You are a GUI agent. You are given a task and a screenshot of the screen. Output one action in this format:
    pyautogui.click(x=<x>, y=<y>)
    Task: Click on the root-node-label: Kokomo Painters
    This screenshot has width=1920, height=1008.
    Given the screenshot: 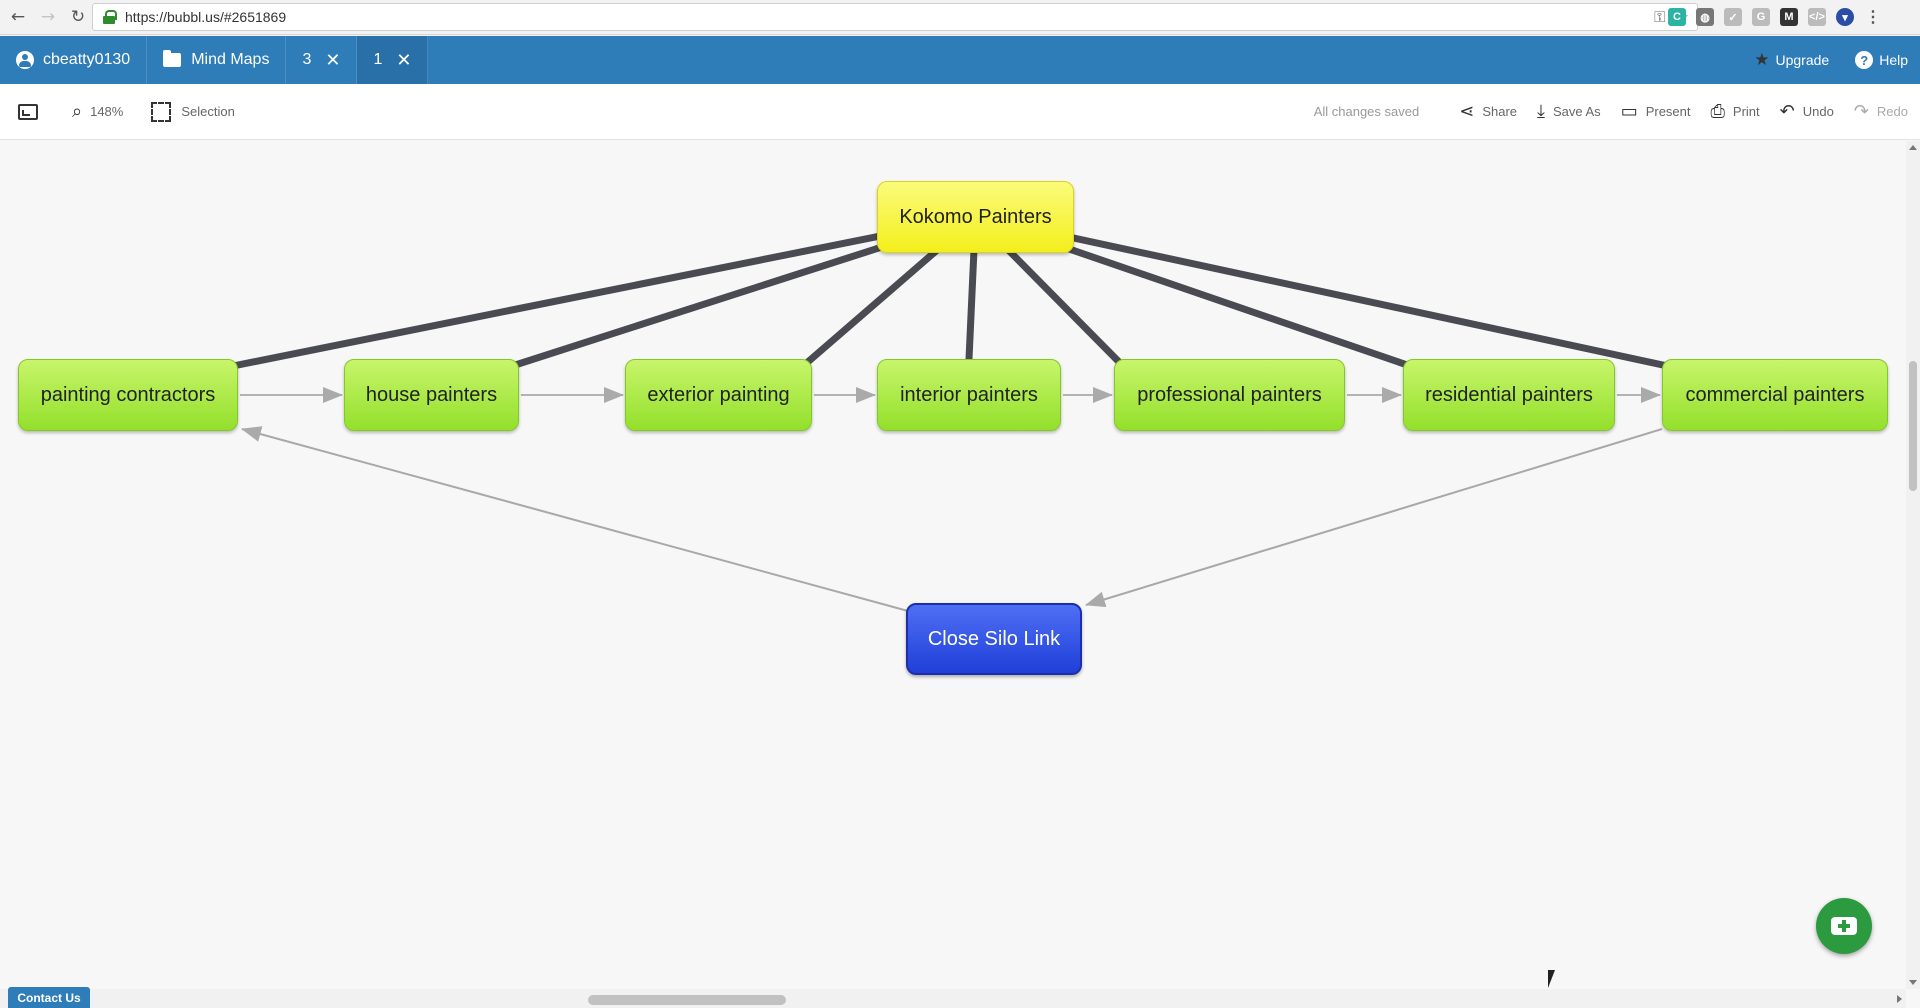 What is the action you would take?
    pyautogui.click(x=975, y=216)
    